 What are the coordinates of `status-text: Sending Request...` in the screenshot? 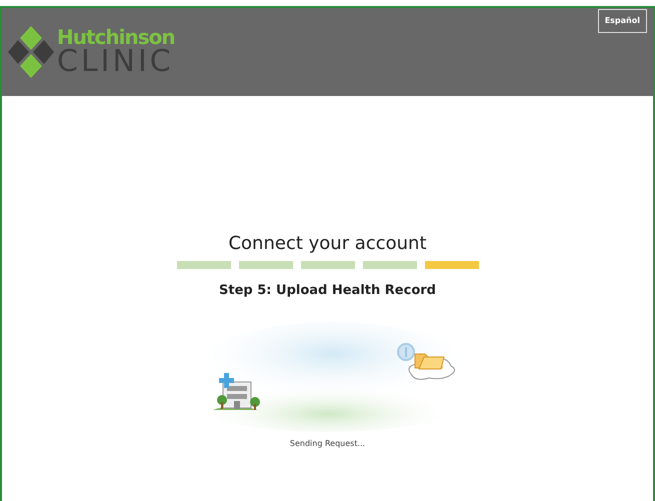 It's located at (328, 444).